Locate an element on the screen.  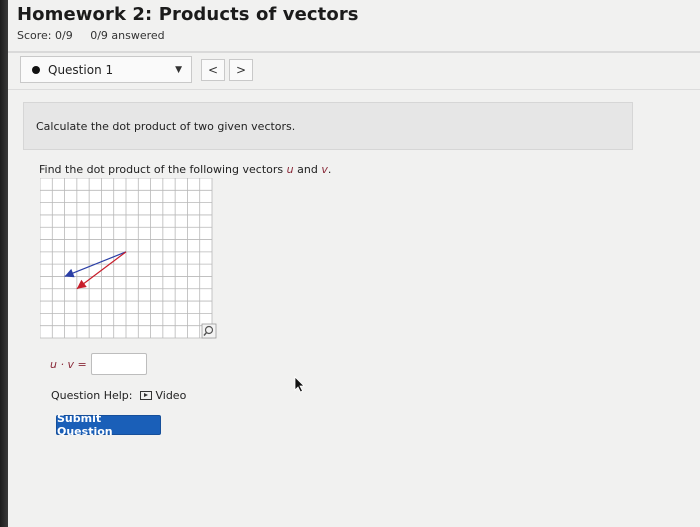
score-text: Score: 0/9 is located at coordinates (45, 35).